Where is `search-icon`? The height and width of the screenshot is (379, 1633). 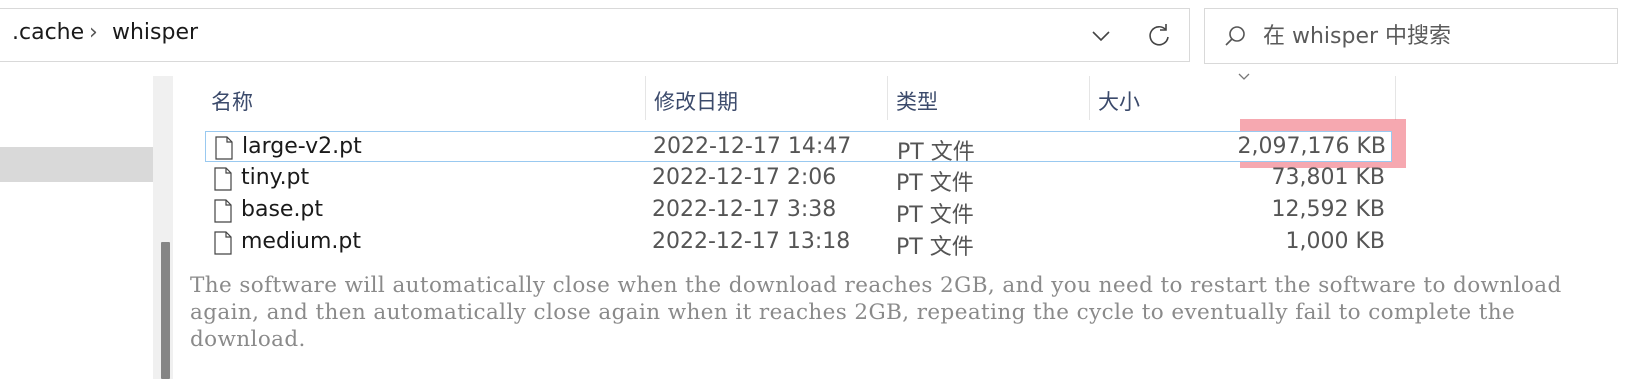 search-icon is located at coordinates (1235, 36).